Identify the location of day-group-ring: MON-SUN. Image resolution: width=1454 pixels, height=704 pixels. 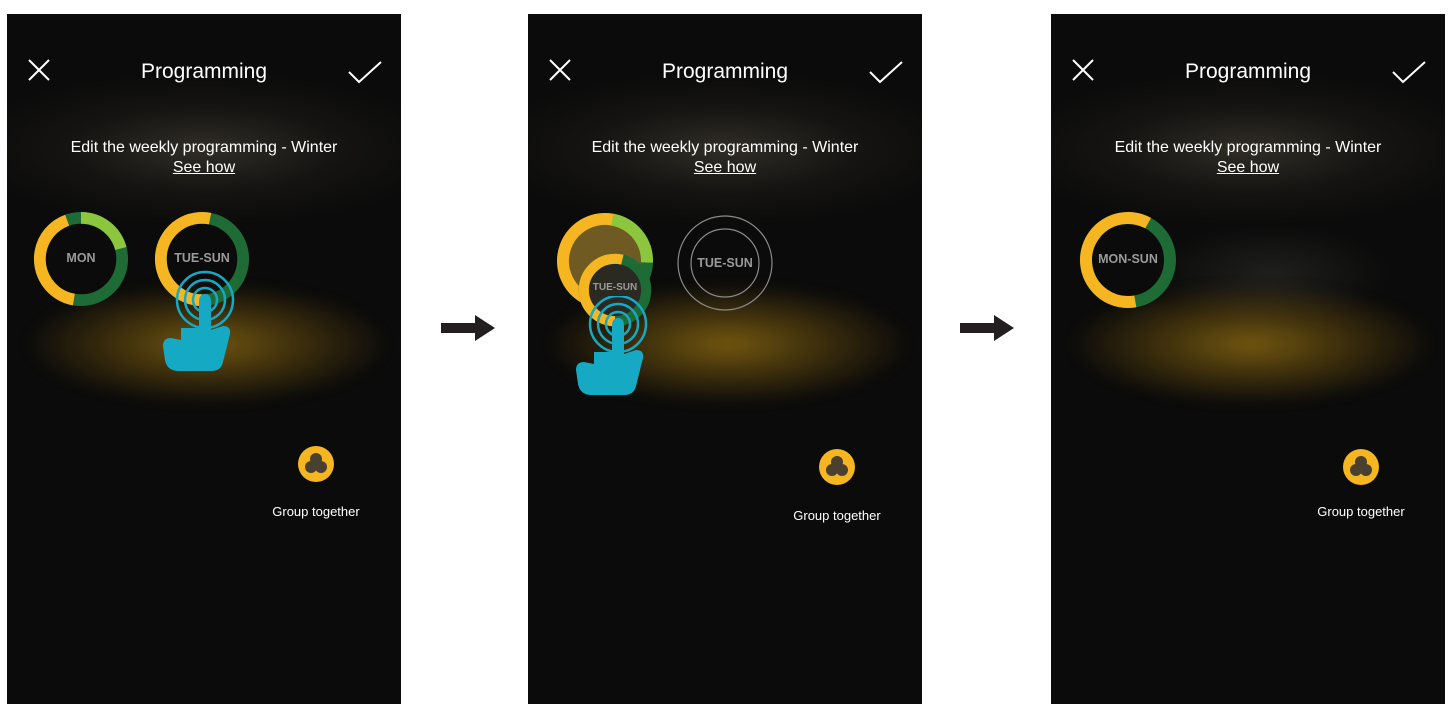
(1128, 260).